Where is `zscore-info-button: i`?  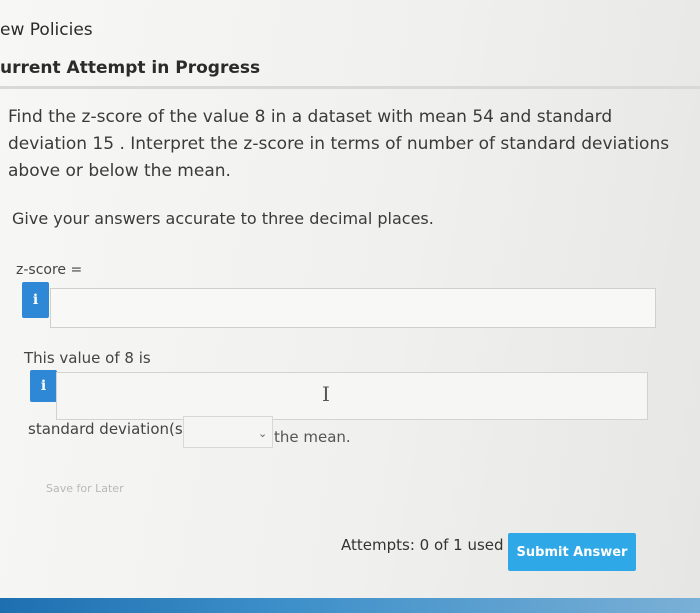
zscore-info-button: i is located at coordinates (35, 300).